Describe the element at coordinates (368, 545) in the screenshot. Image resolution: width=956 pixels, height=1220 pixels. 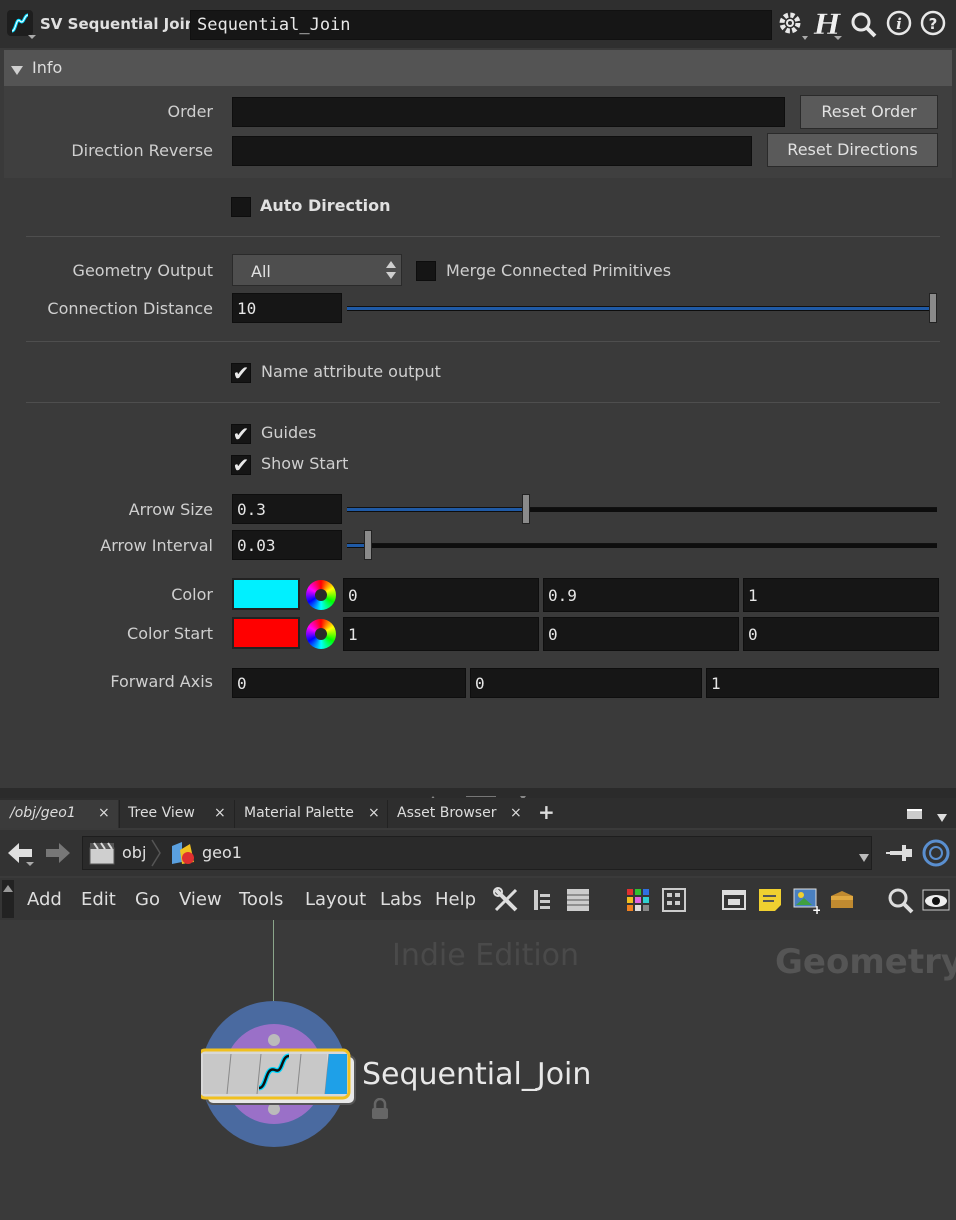
I see `arrow-interval-slider-handle` at that location.